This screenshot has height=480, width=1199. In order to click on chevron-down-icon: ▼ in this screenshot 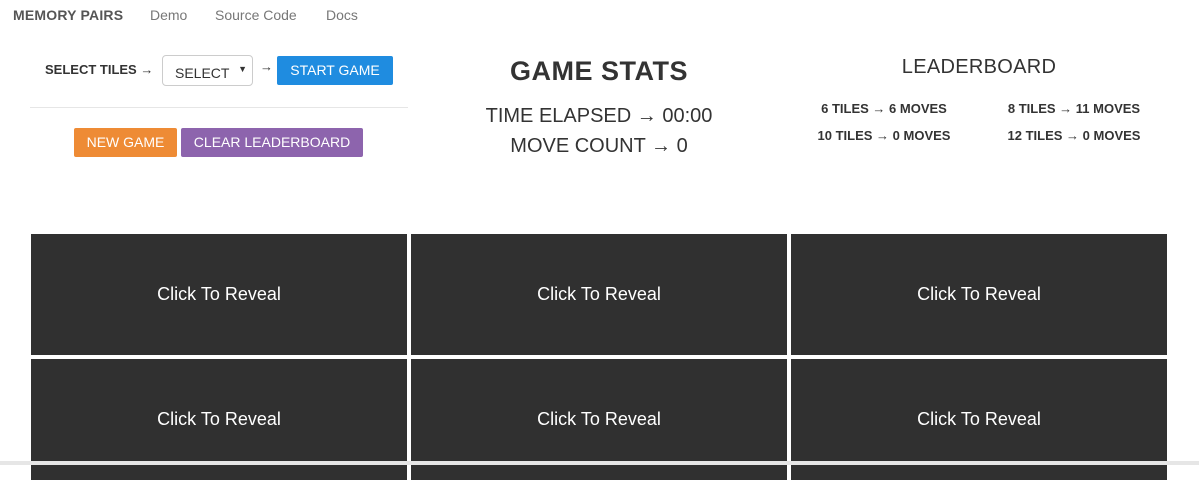, I will do `click(242, 69)`.